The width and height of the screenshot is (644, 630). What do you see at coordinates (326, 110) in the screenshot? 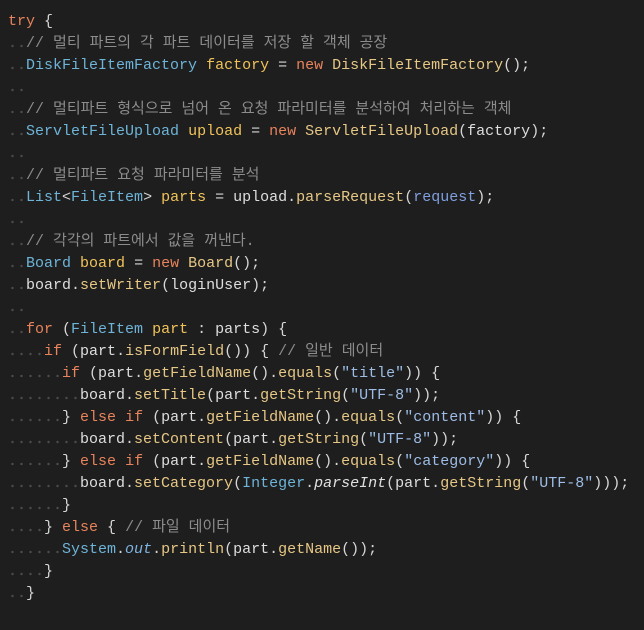
I see `code-line: // 멀티파트 형식으로 넘어 온 요청 파라미터를 분석하여 처리하는 객체` at bounding box center [326, 110].